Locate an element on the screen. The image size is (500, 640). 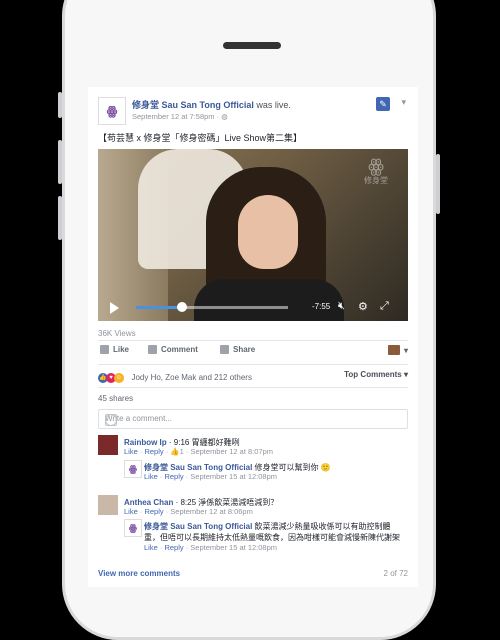
top-comments-dropdown: Top Comments ▾ is located at coordinates (376, 374).